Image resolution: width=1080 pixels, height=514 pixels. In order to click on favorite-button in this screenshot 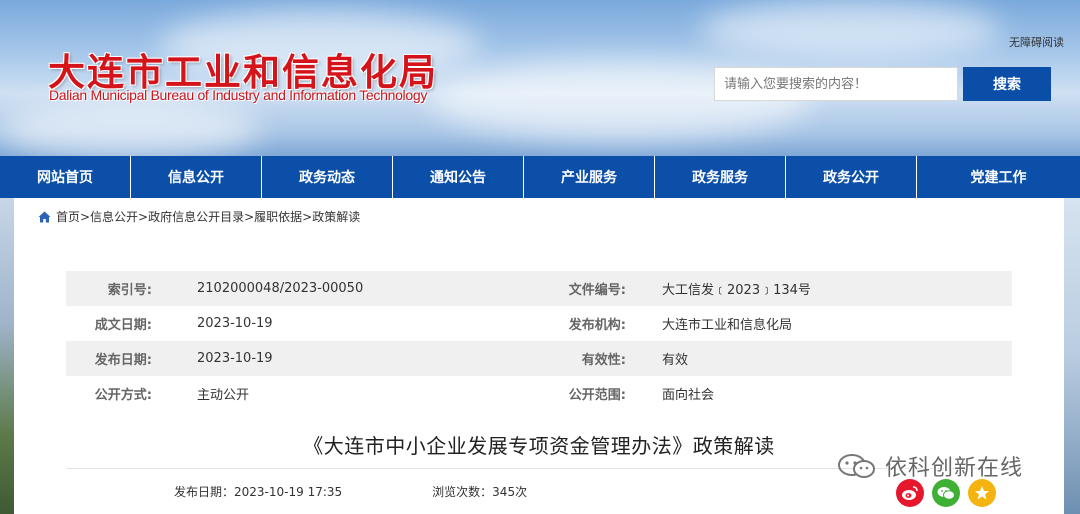, I will do `click(982, 493)`.